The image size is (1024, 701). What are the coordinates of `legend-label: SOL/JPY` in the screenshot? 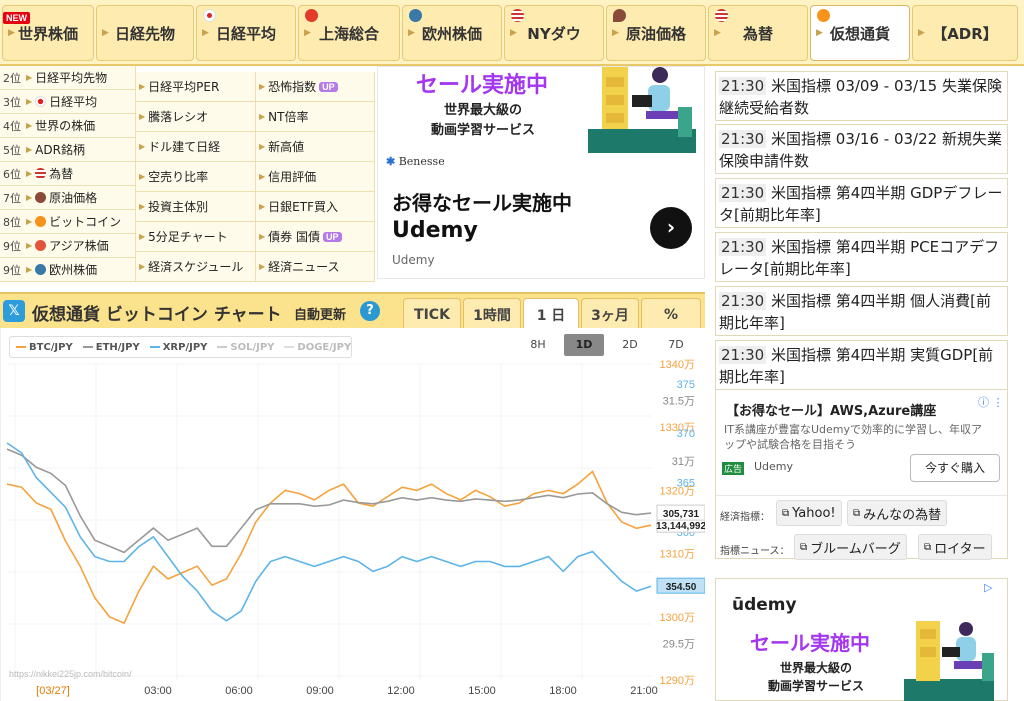 It's located at (252, 347).